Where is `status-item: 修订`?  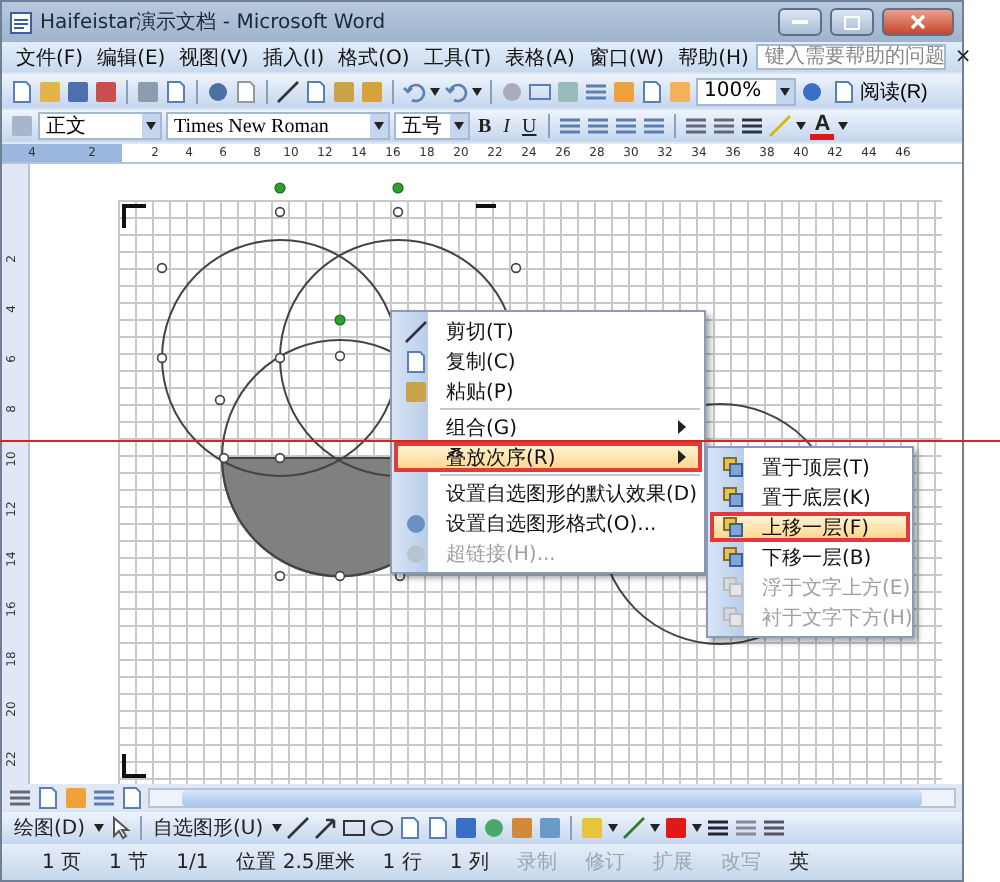
status-item: 修订 is located at coordinates (604, 863).